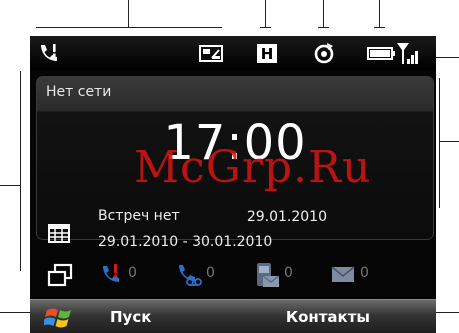 This screenshot has height=333, width=459. I want to click on sms-count: 0, so click(288, 273).